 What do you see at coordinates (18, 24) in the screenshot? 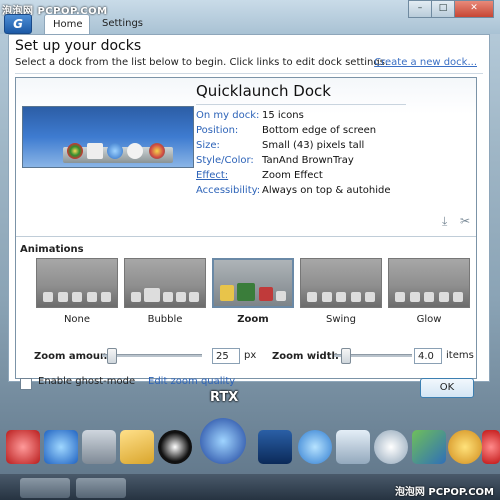
I see `app-logo-icon: G` at bounding box center [18, 24].